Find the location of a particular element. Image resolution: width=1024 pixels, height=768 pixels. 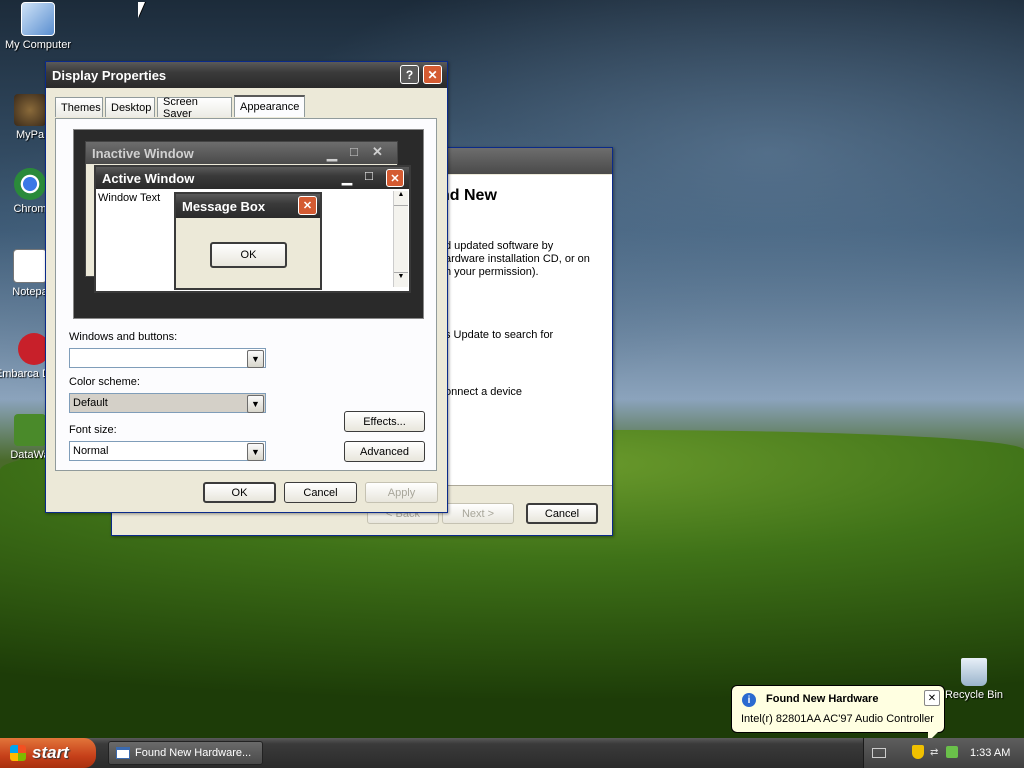

font-size-select: Normal ▼ is located at coordinates (167, 451).